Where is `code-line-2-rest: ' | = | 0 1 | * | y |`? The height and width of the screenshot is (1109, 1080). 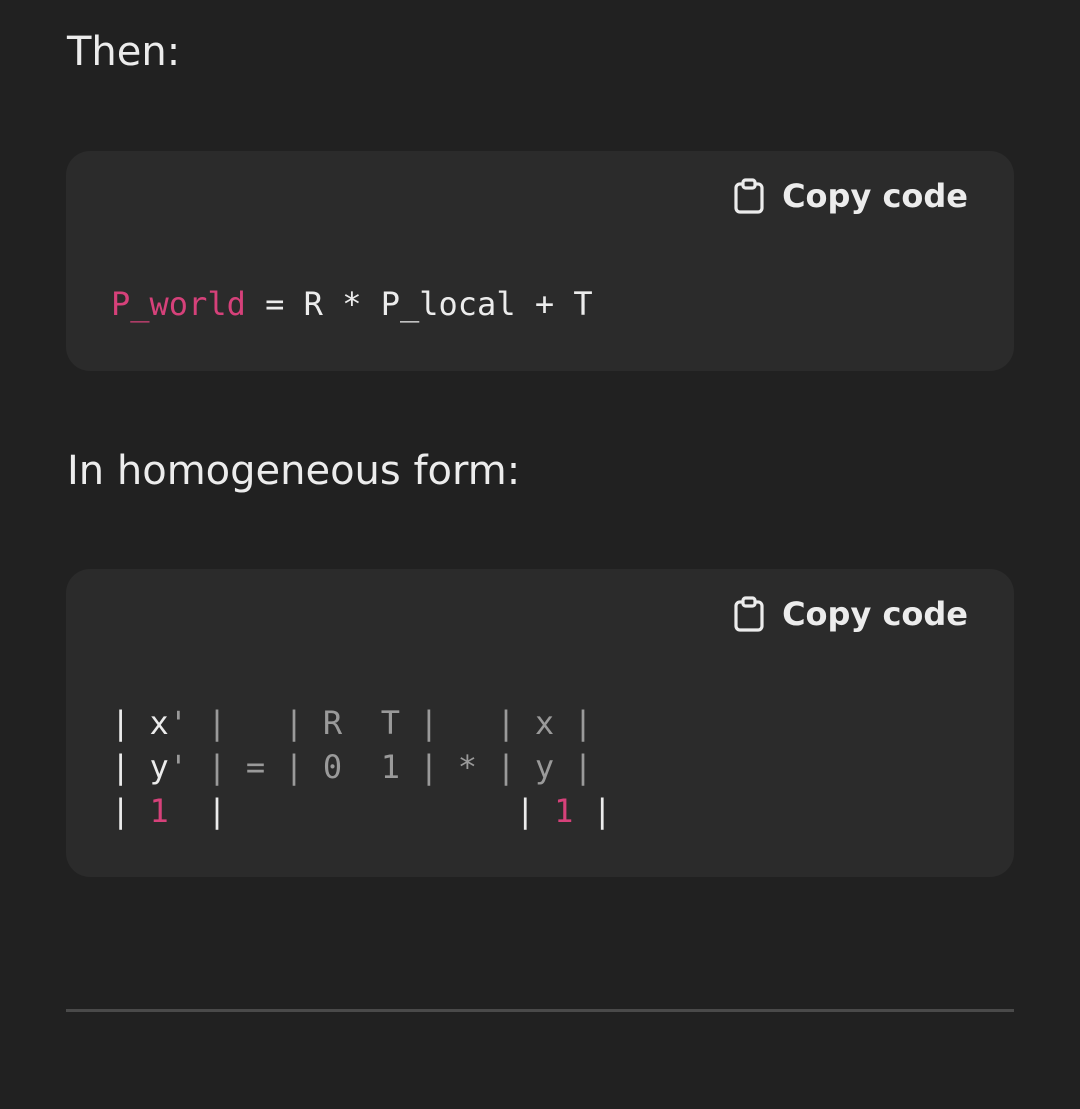
code-line-2-rest: ' | = | 0 1 | * | y | is located at coordinates (380, 767).